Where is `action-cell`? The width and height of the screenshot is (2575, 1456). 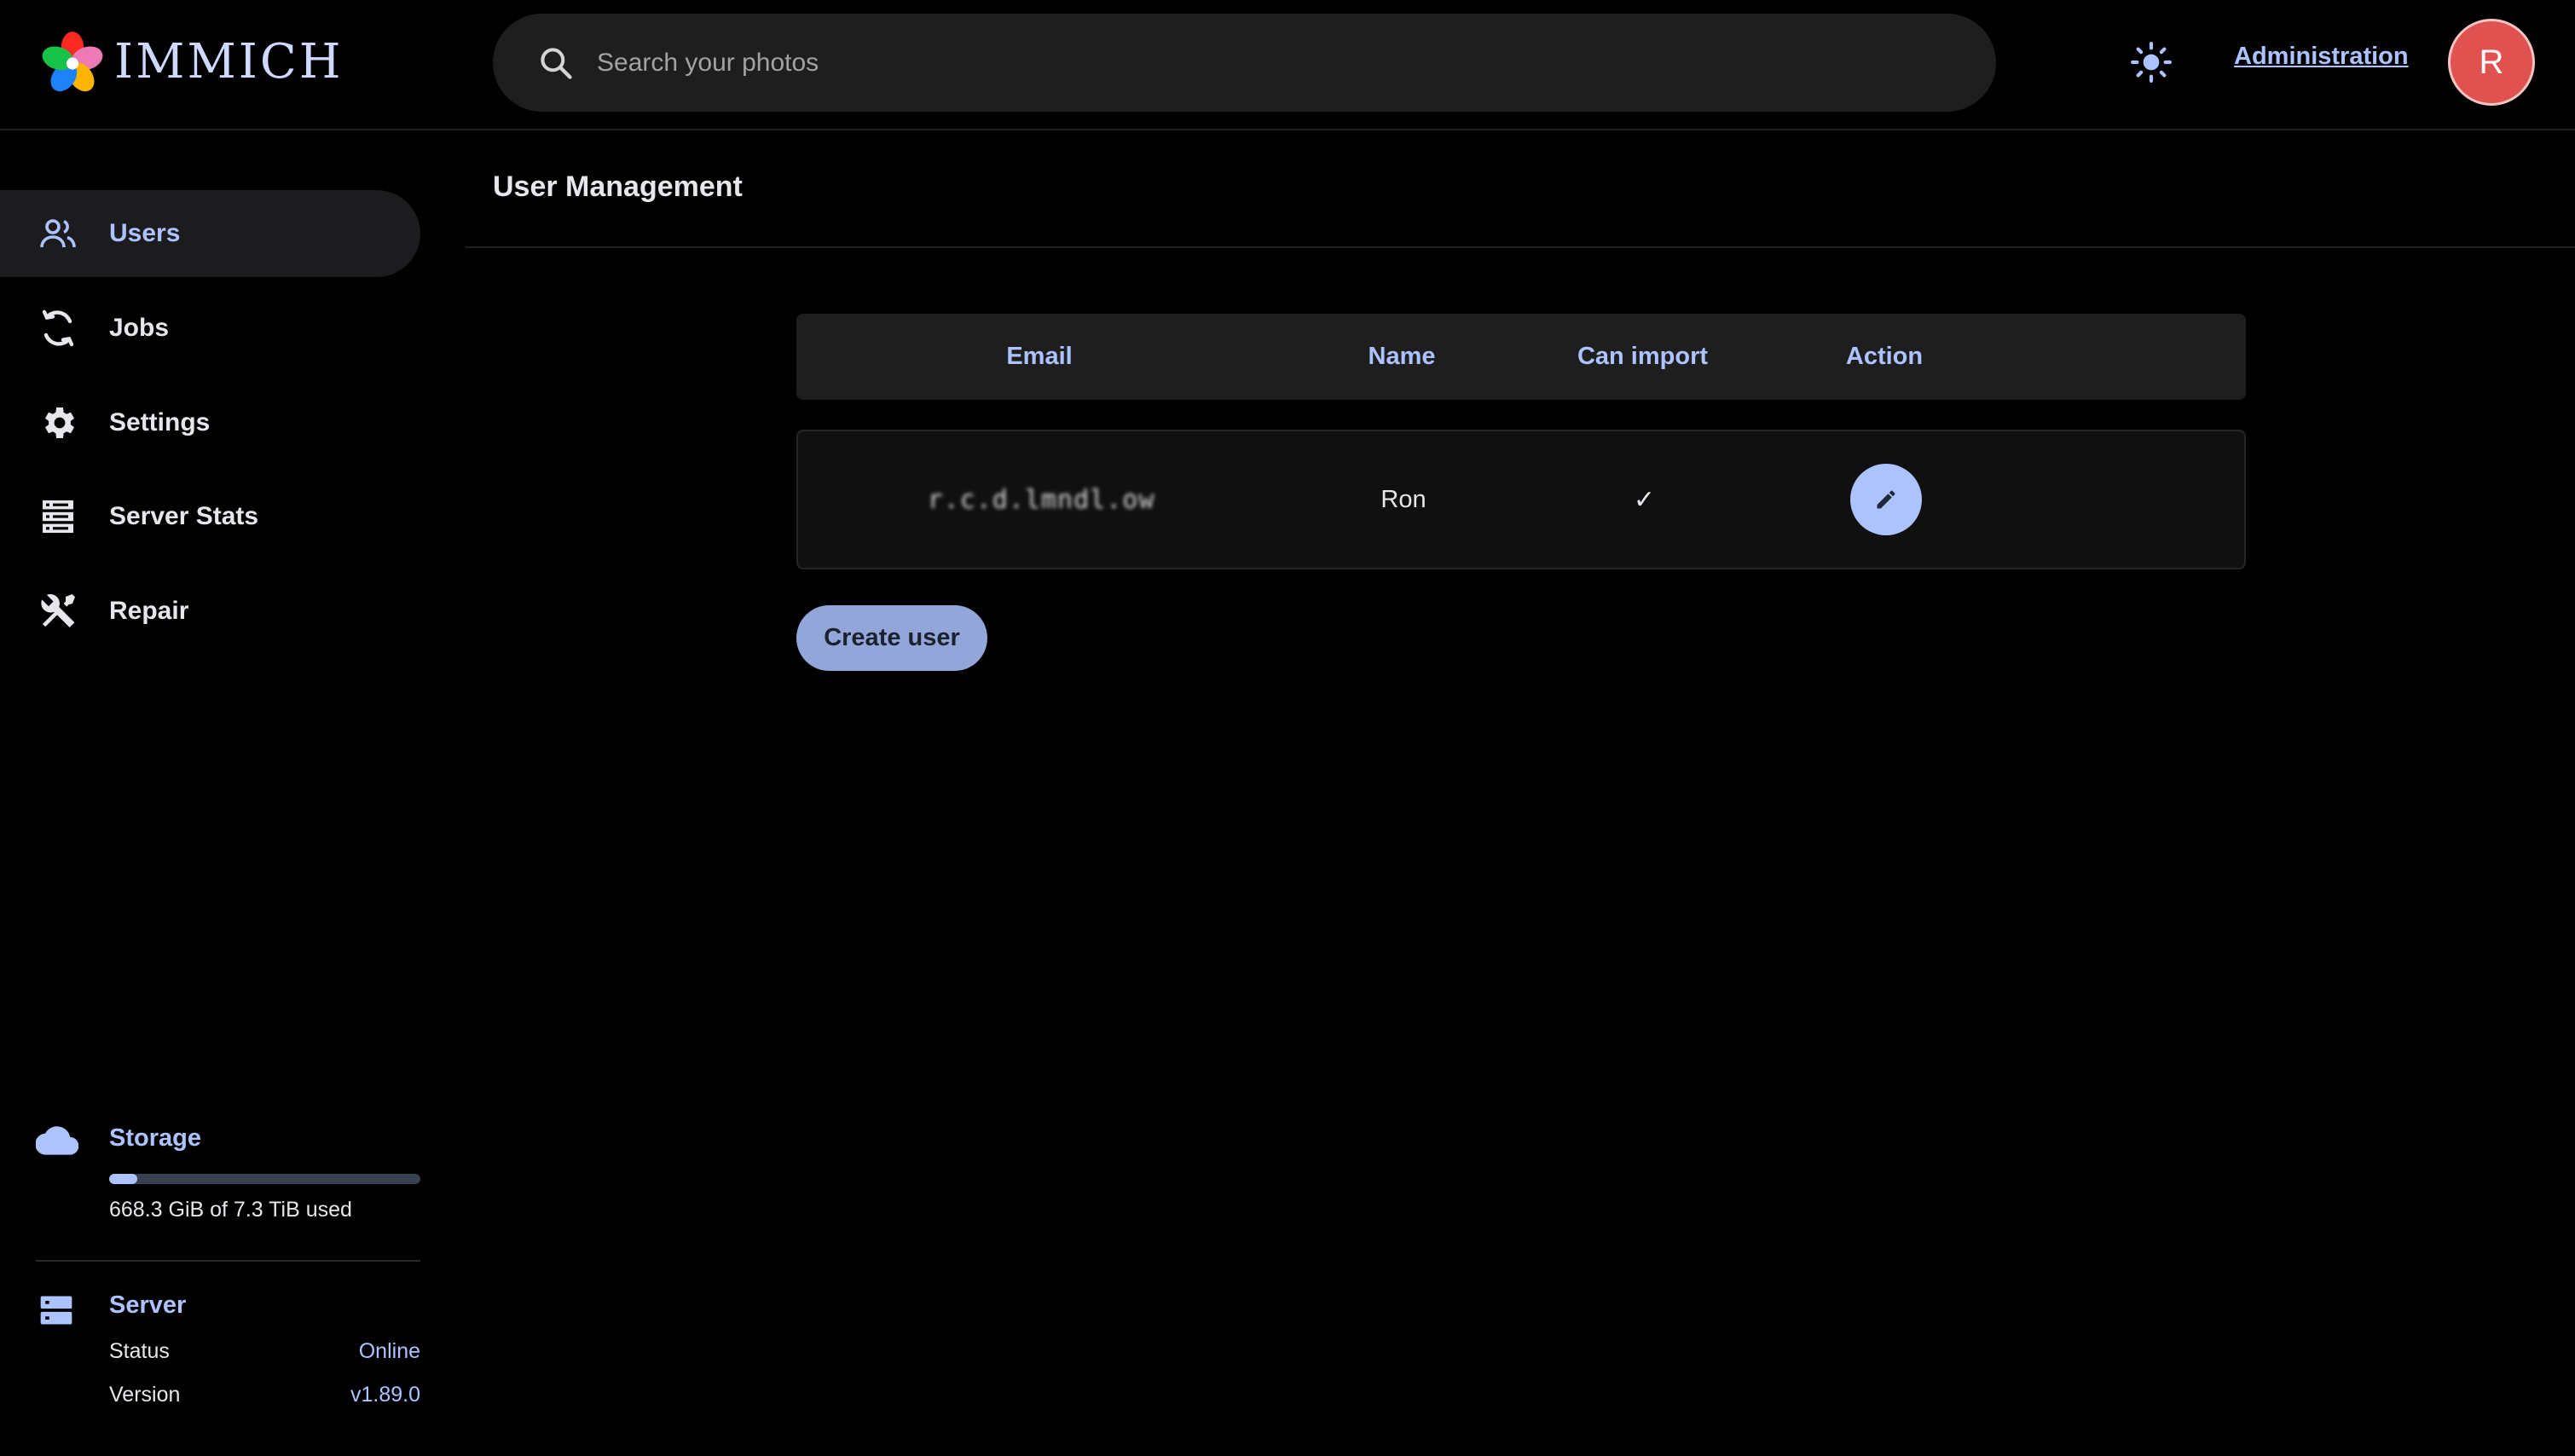 action-cell is located at coordinates (1886, 499).